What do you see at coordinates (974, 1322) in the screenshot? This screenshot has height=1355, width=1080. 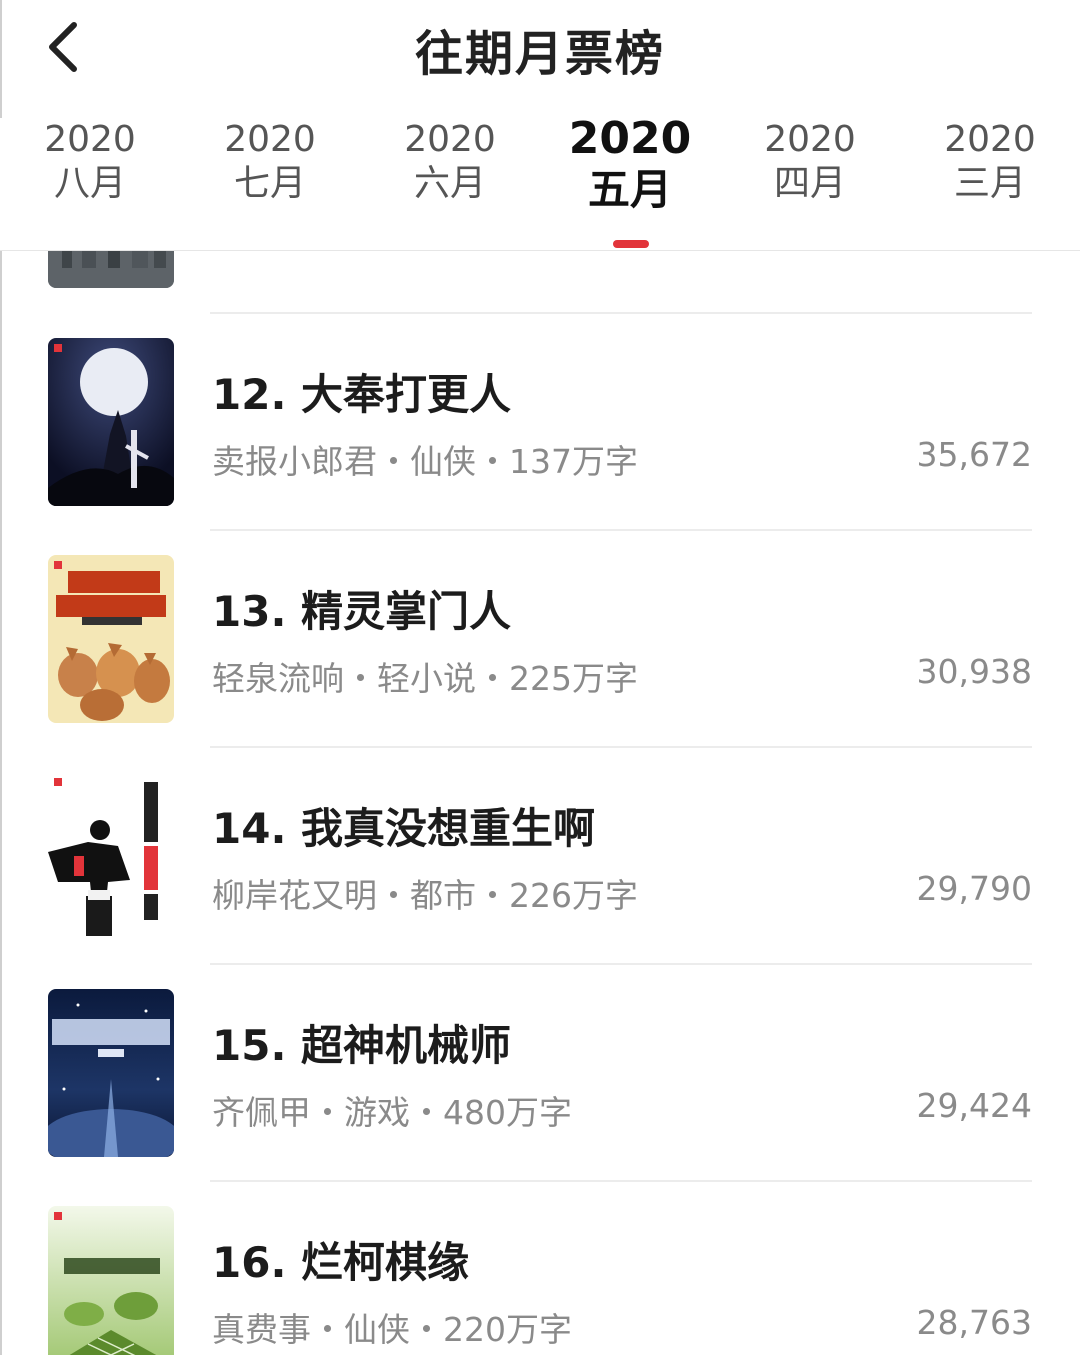 I see `monthly-votes: 28,763` at bounding box center [974, 1322].